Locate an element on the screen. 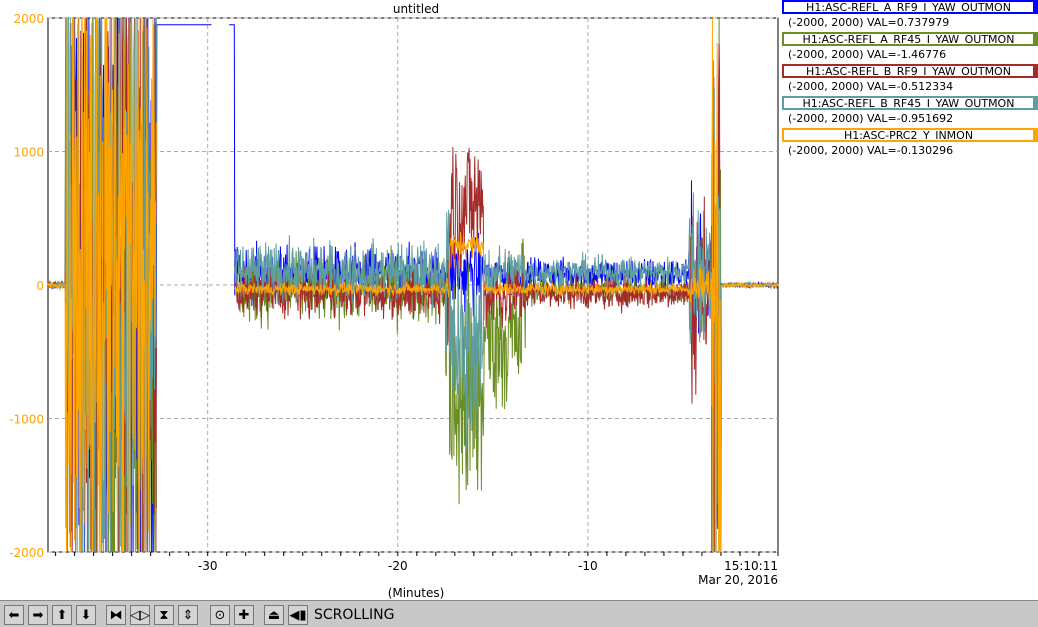  x-tick-label: -30 is located at coordinates (208, 566).